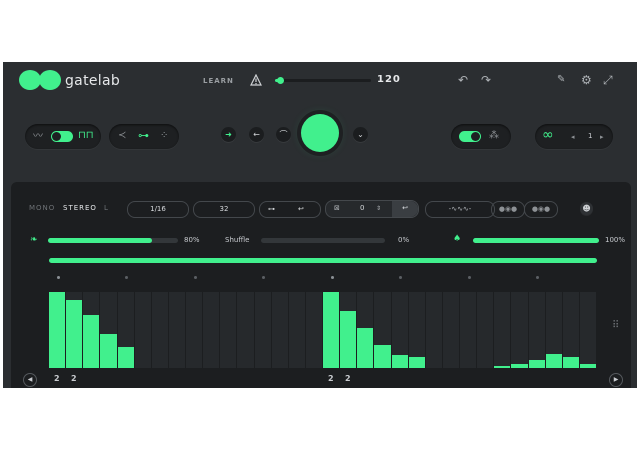  I want to click on expand-icon: ⤢, so click(608, 80).